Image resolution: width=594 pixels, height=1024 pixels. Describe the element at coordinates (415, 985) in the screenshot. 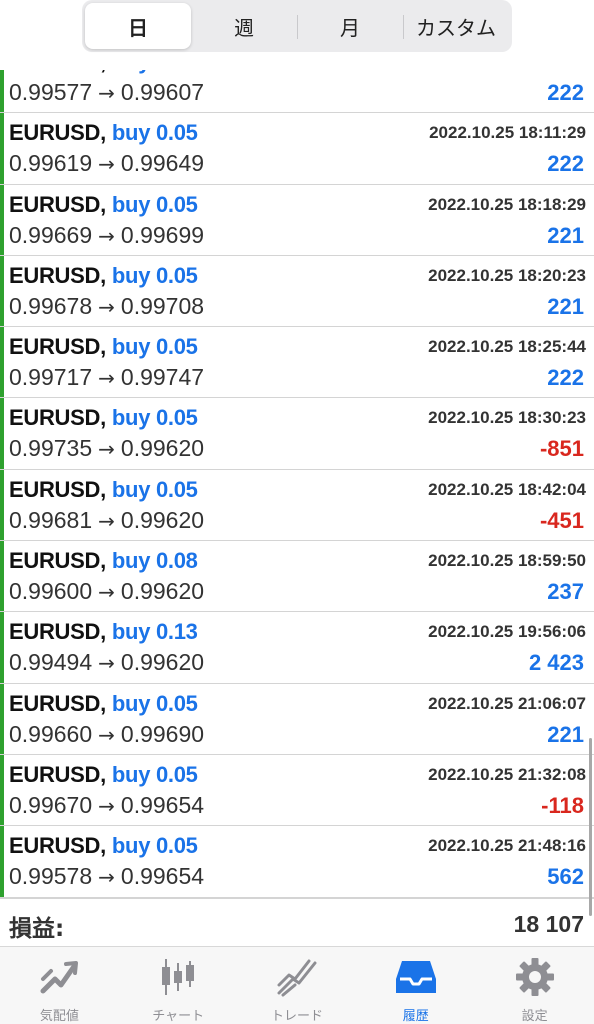

I see `tab-history: 履歴` at that location.